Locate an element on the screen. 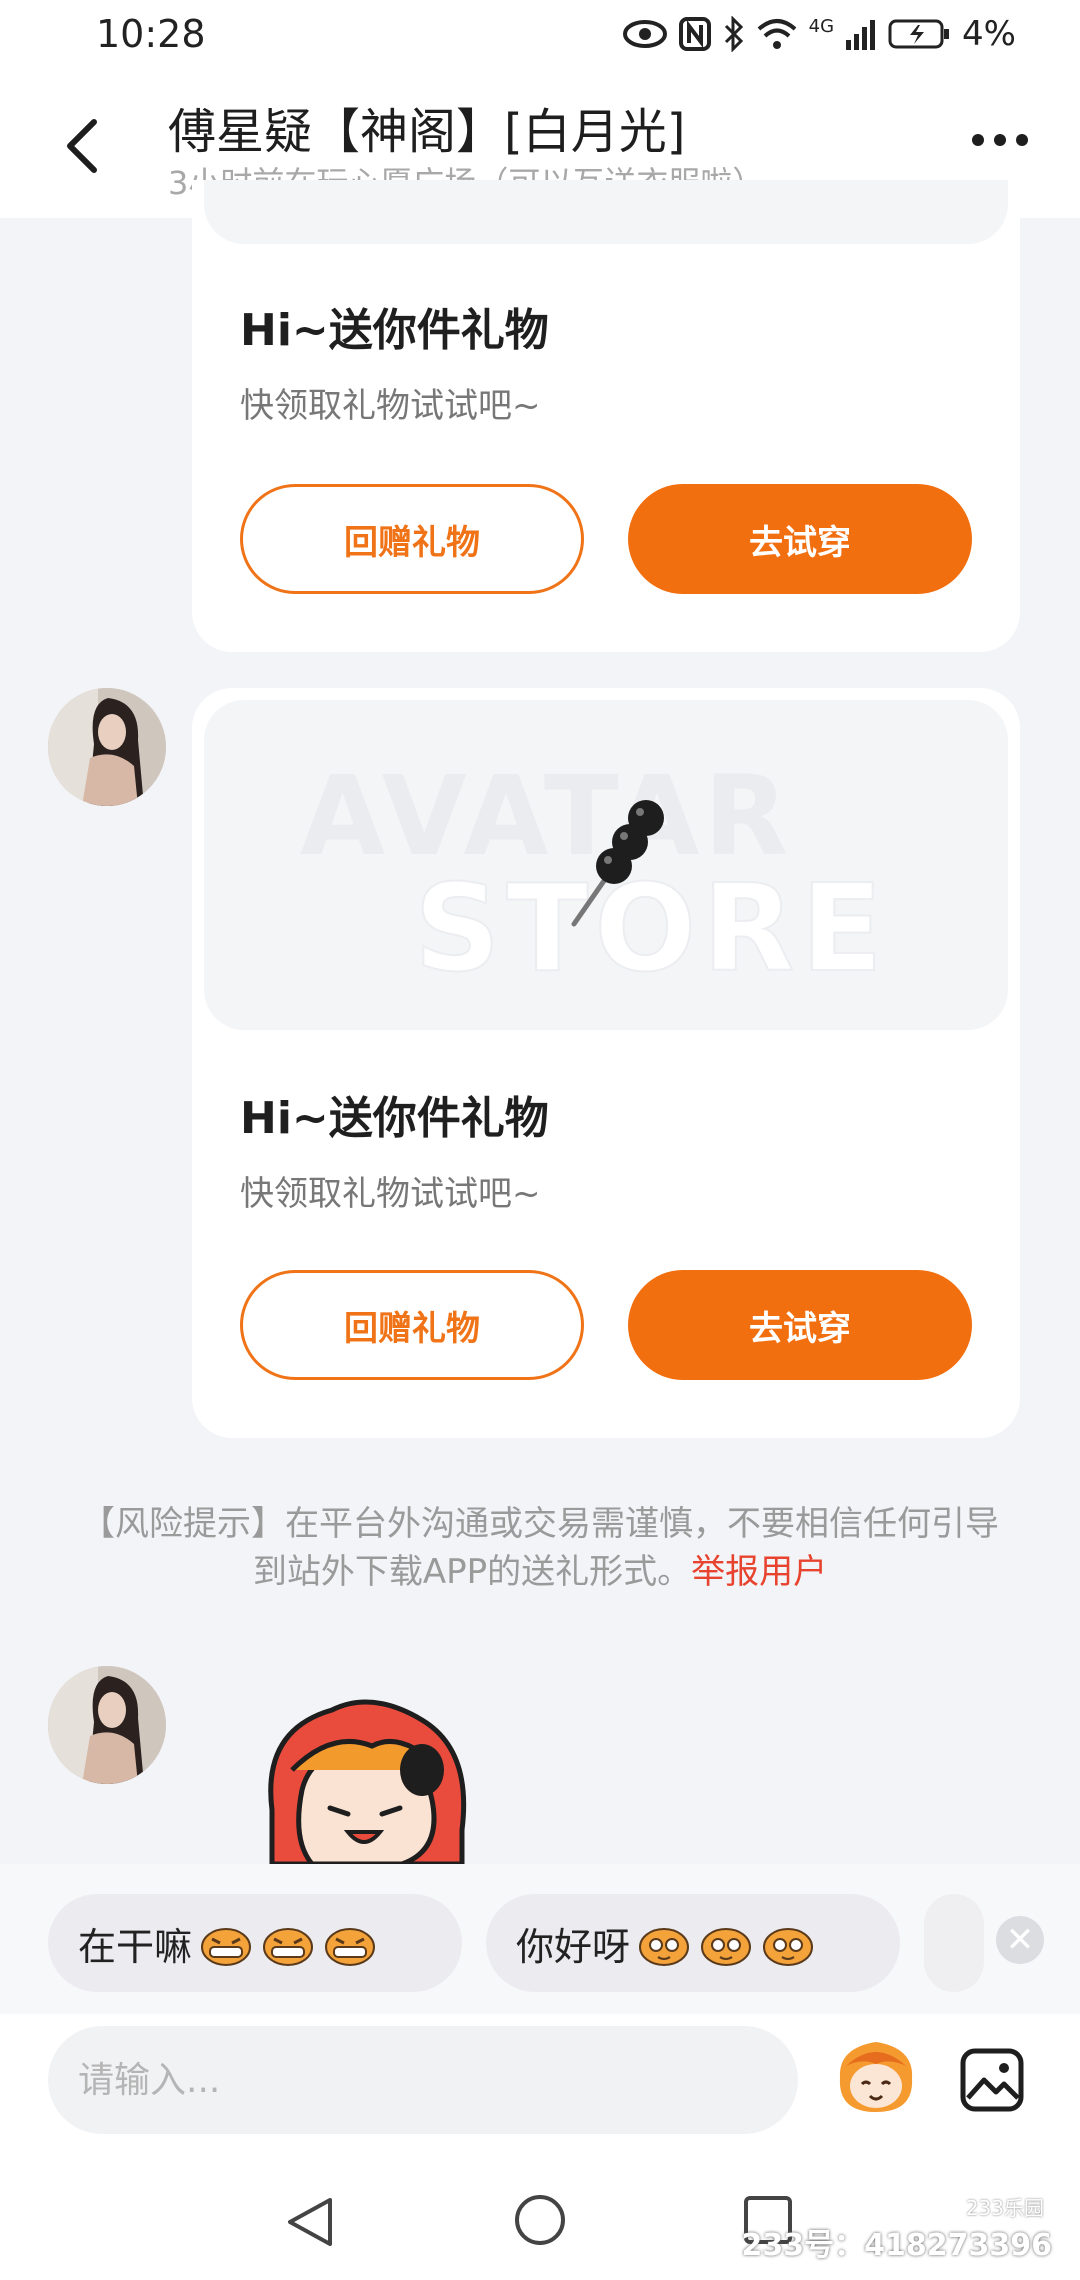 The width and height of the screenshot is (1080, 2280). image-icon is located at coordinates (992, 2080).